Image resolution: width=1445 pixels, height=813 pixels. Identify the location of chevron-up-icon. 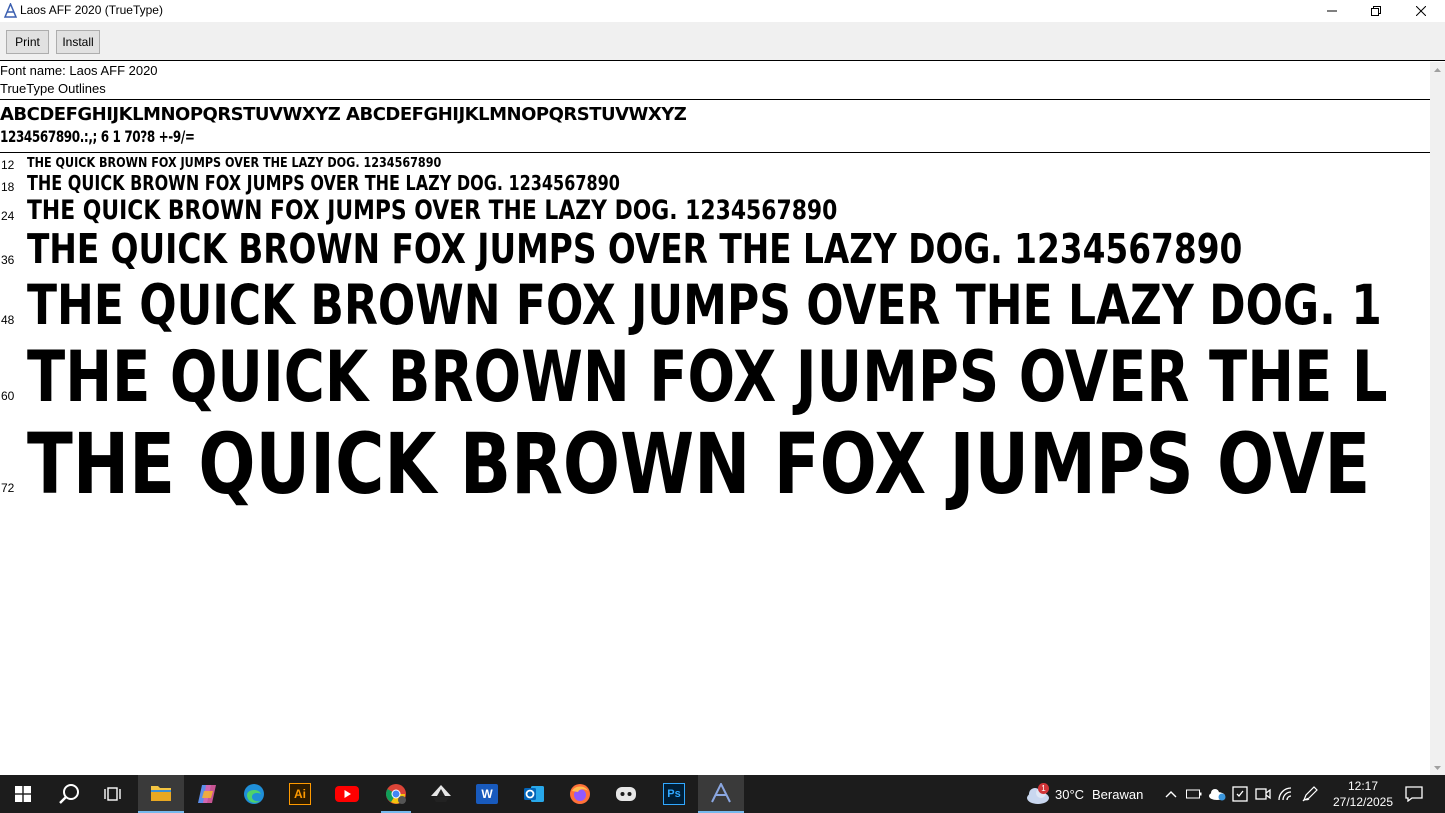
(1171, 794).